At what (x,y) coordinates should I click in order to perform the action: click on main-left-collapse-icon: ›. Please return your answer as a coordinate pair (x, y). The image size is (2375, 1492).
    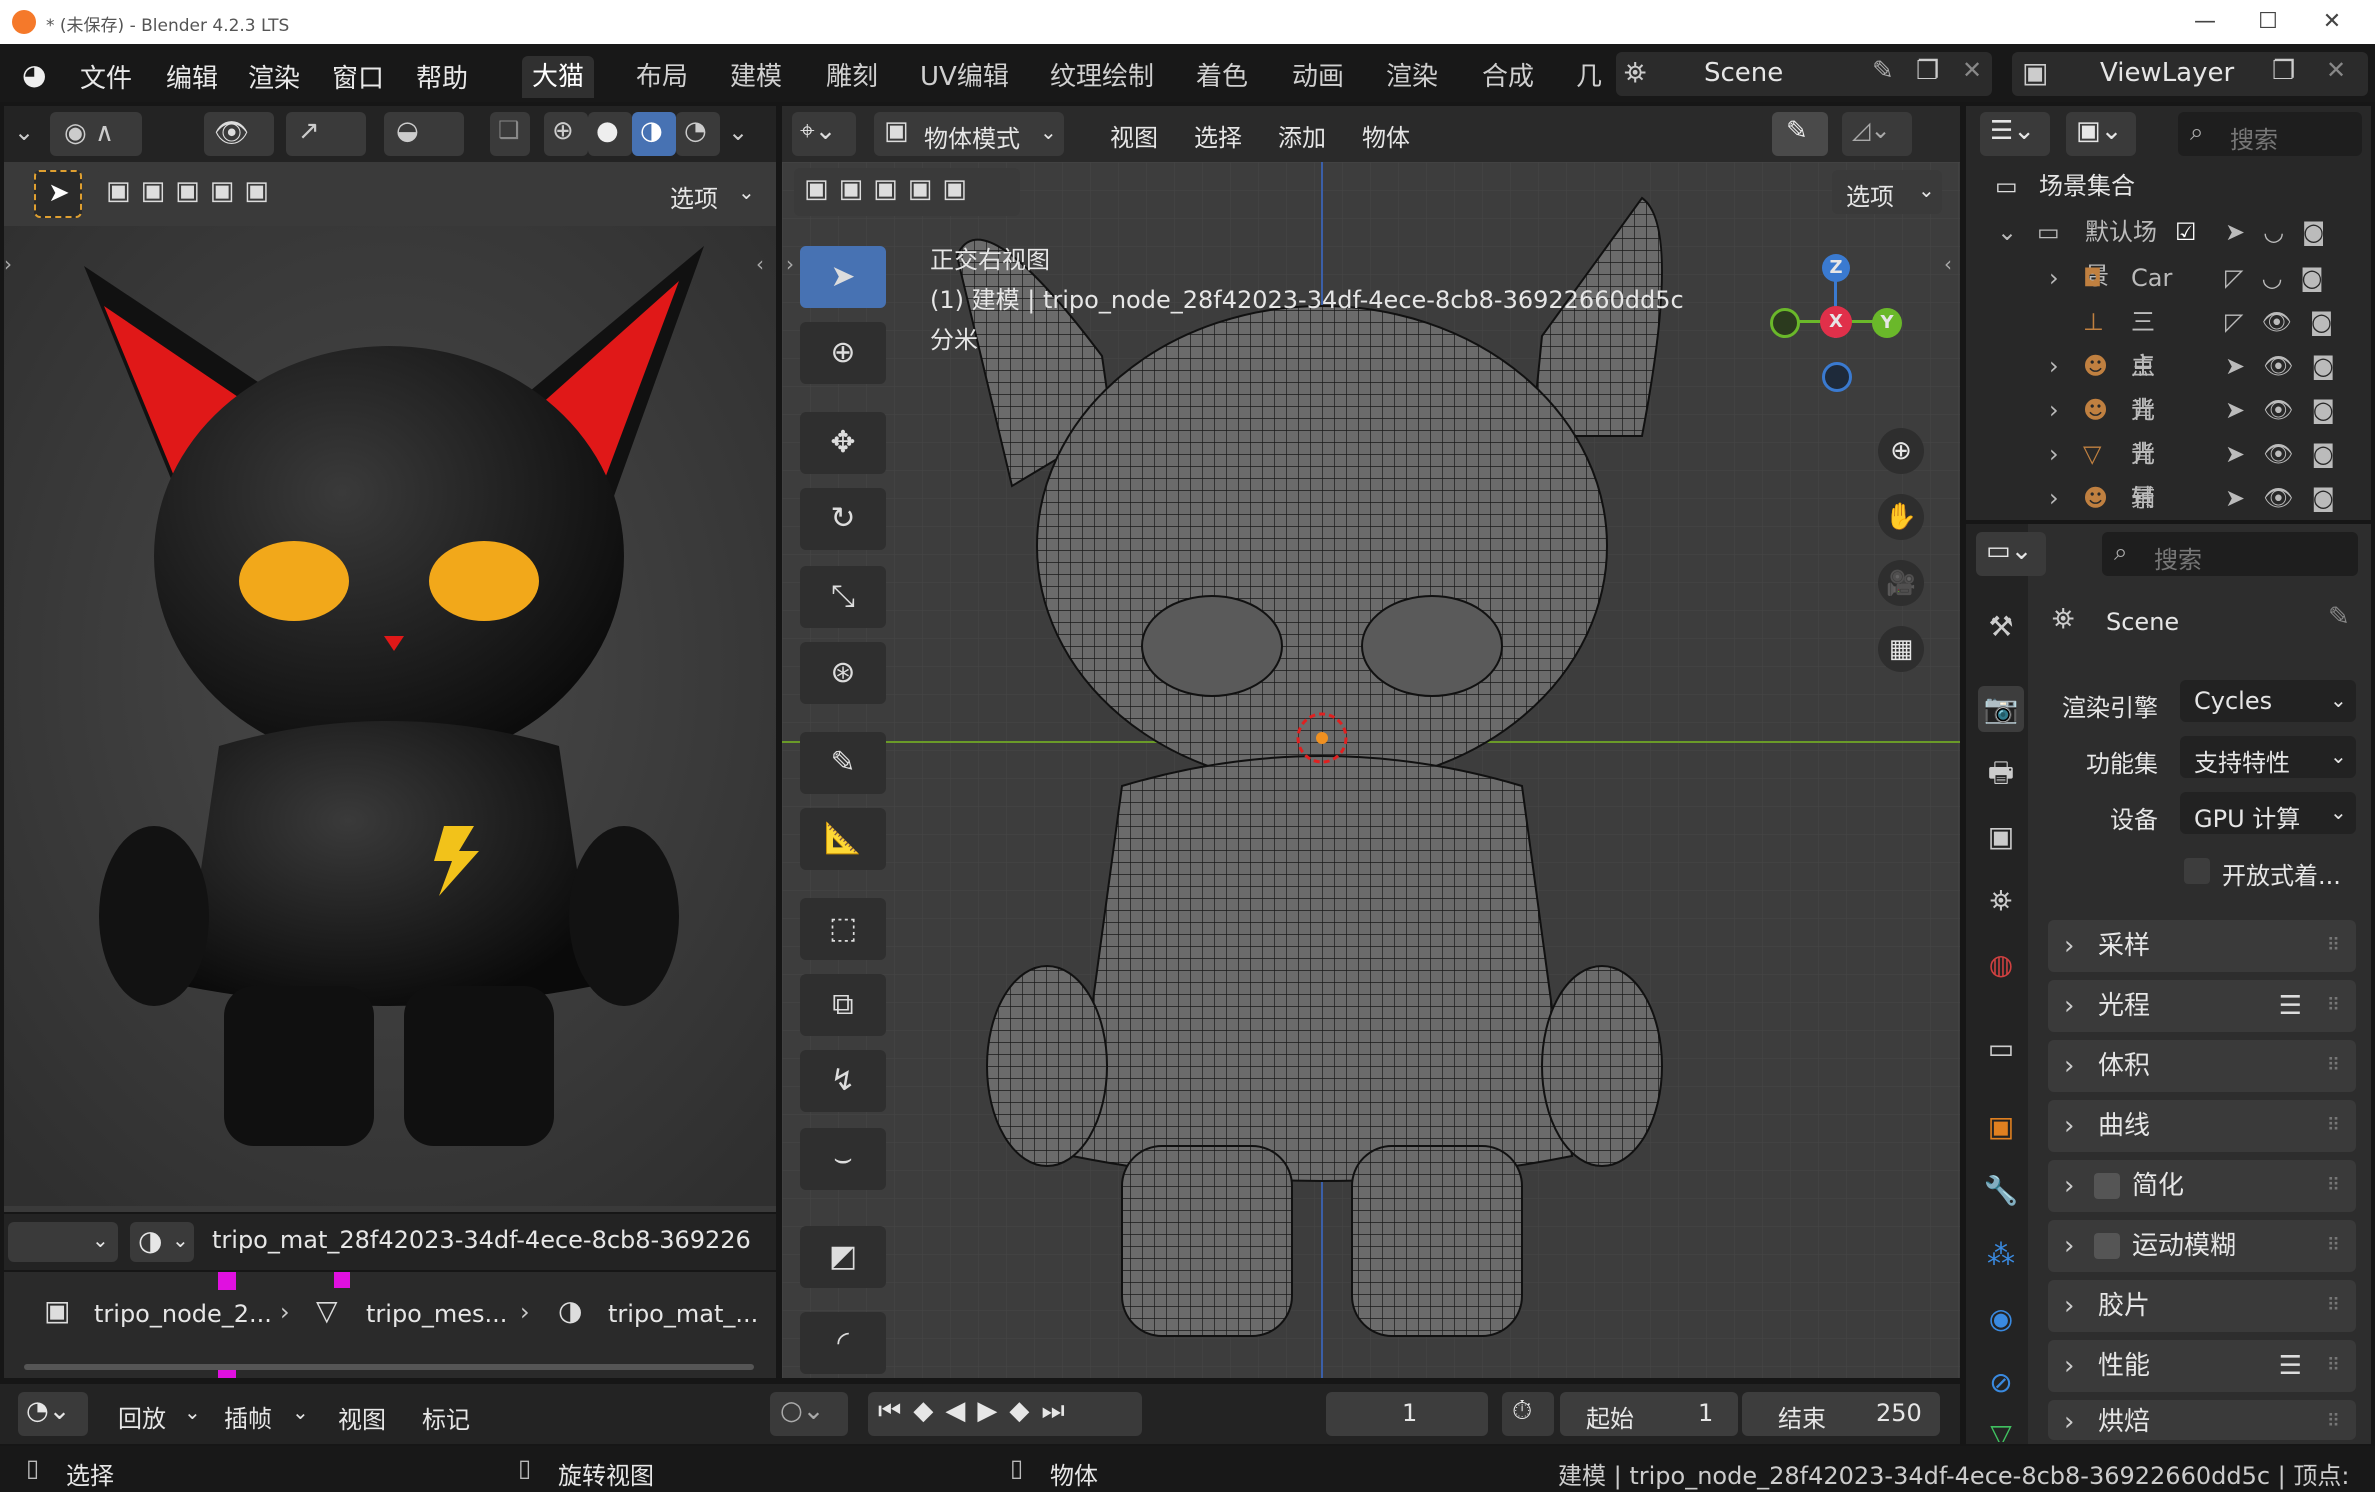
    Looking at the image, I should click on (790, 264).